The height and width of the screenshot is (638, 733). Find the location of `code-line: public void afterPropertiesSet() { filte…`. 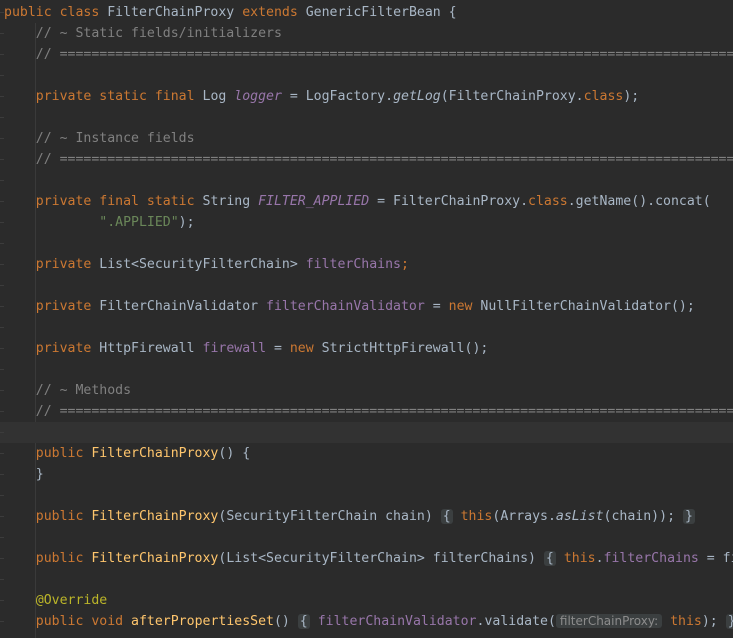

code-line: public void afterPropertiesSet() { filte… is located at coordinates (366, 621).